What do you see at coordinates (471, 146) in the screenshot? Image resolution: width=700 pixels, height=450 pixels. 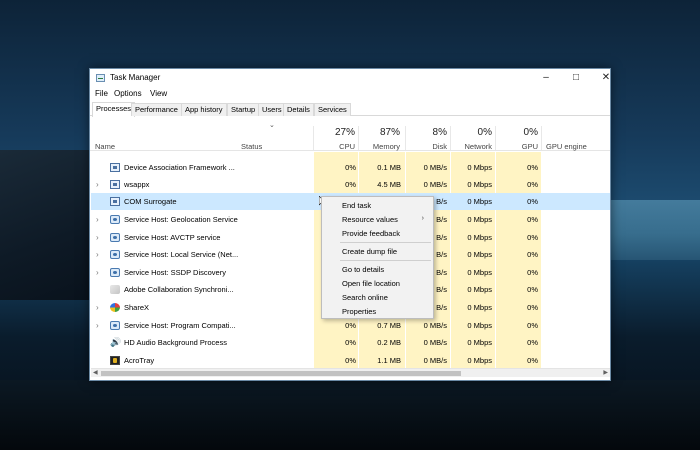 I see `column-network: Network` at bounding box center [471, 146].